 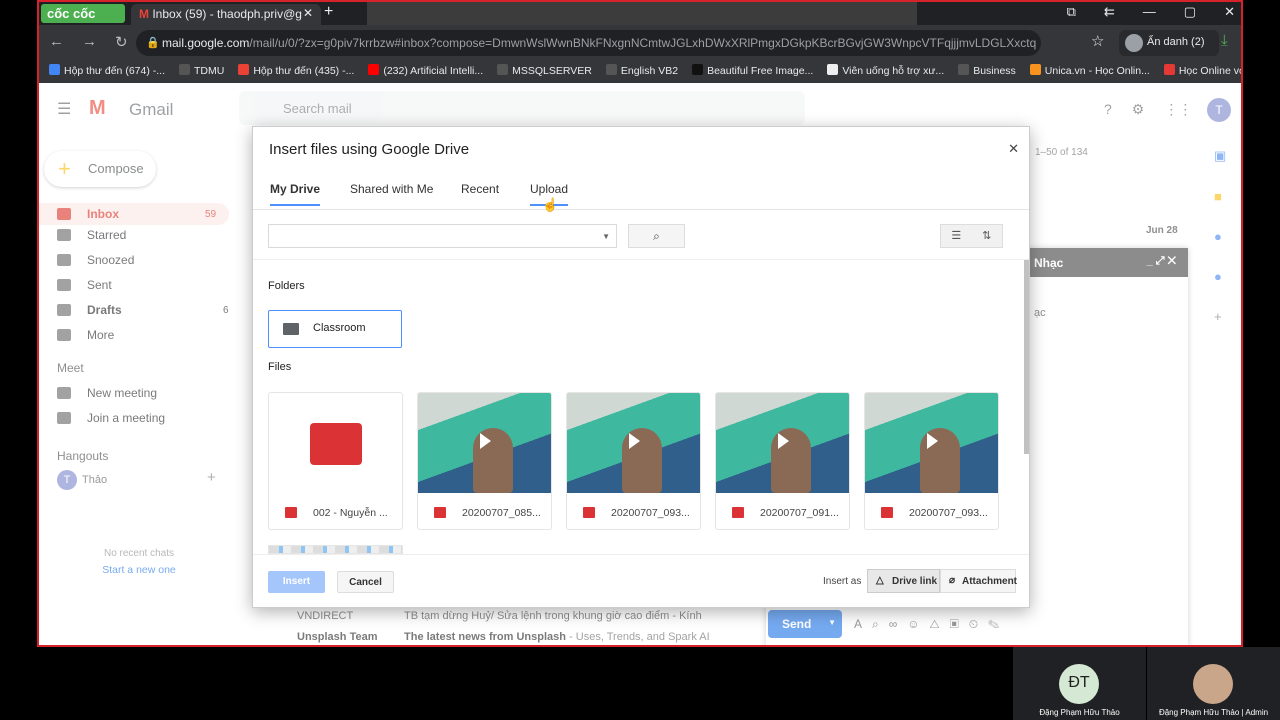 What do you see at coordinates (1190, 12) in the screenshot?
I see `maximize-icon: ▢` at bounding box center [1190, 12].